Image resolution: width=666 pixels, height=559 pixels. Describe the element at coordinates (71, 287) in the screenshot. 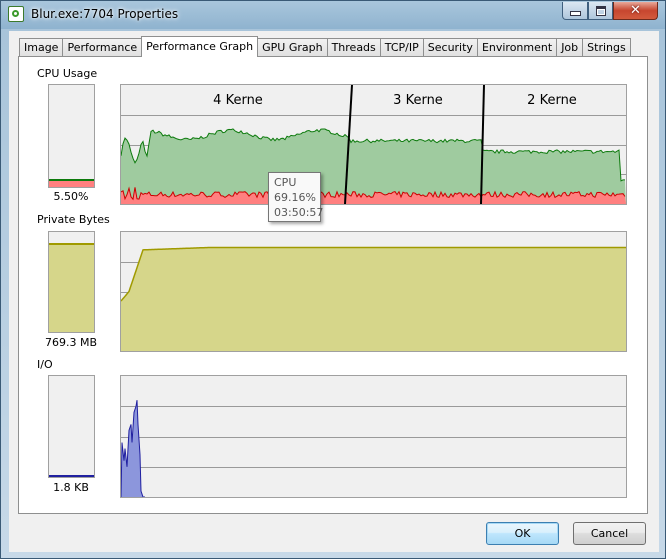

I see `private-bytes-meter-fill` at that location.